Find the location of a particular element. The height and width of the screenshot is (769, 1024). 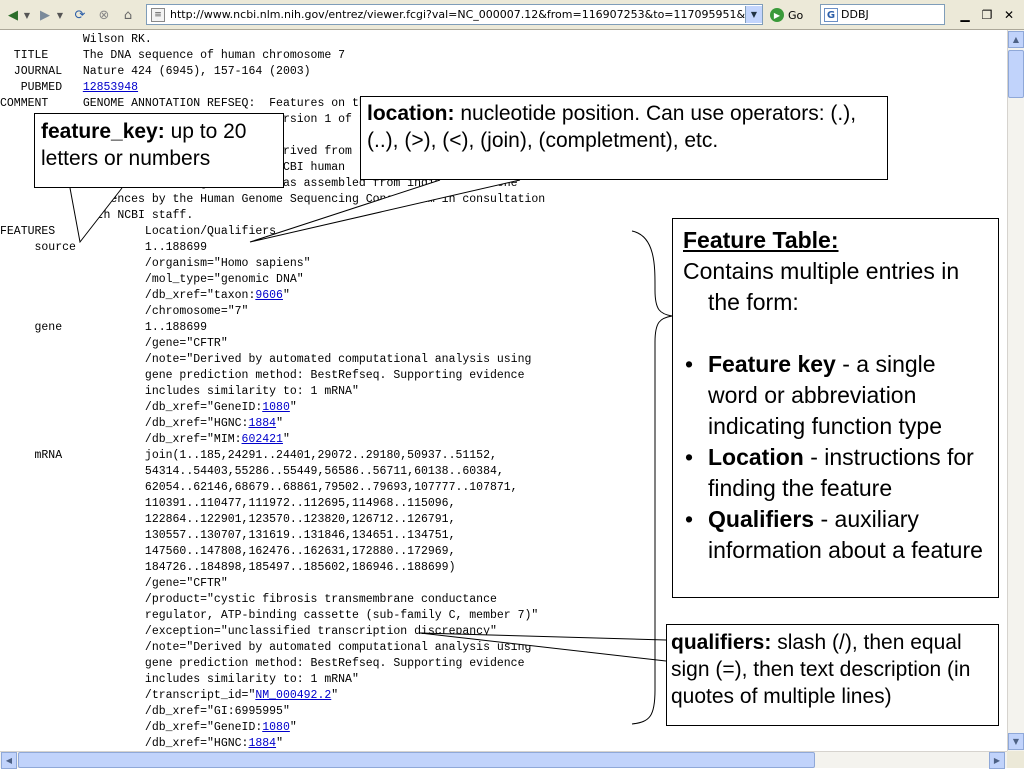

horizontal-scrollbar: ◀ ▶ is located at coordinates (503, 760).